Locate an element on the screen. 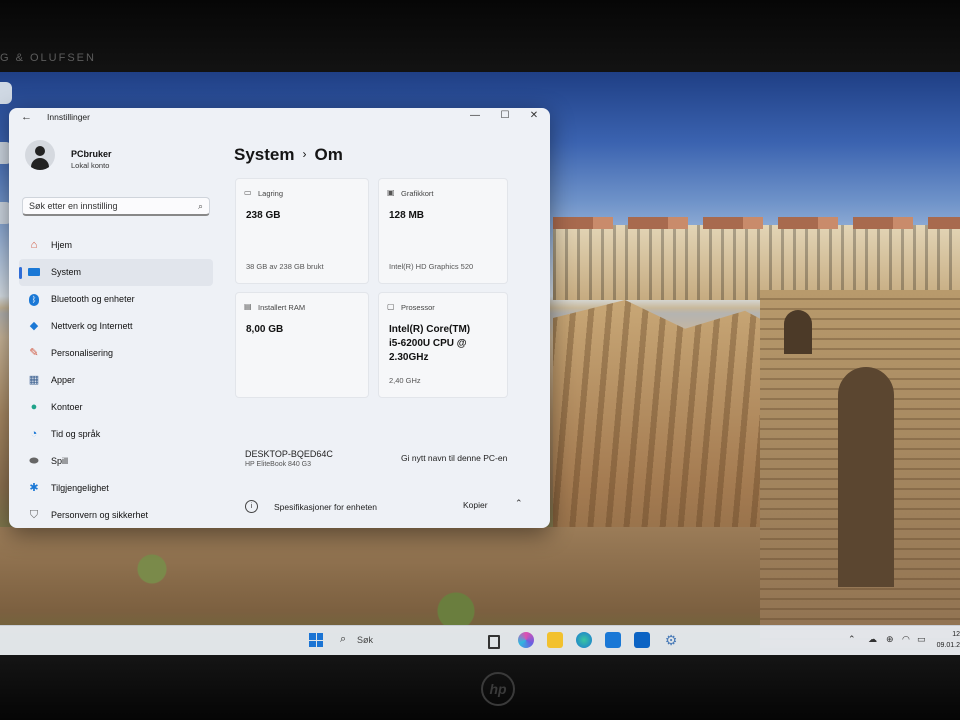 This screenshot has width=960, height=720. sidebar-item-tid-og-sprak: ◔ Tid og språk is located at coordinates (116, 434).